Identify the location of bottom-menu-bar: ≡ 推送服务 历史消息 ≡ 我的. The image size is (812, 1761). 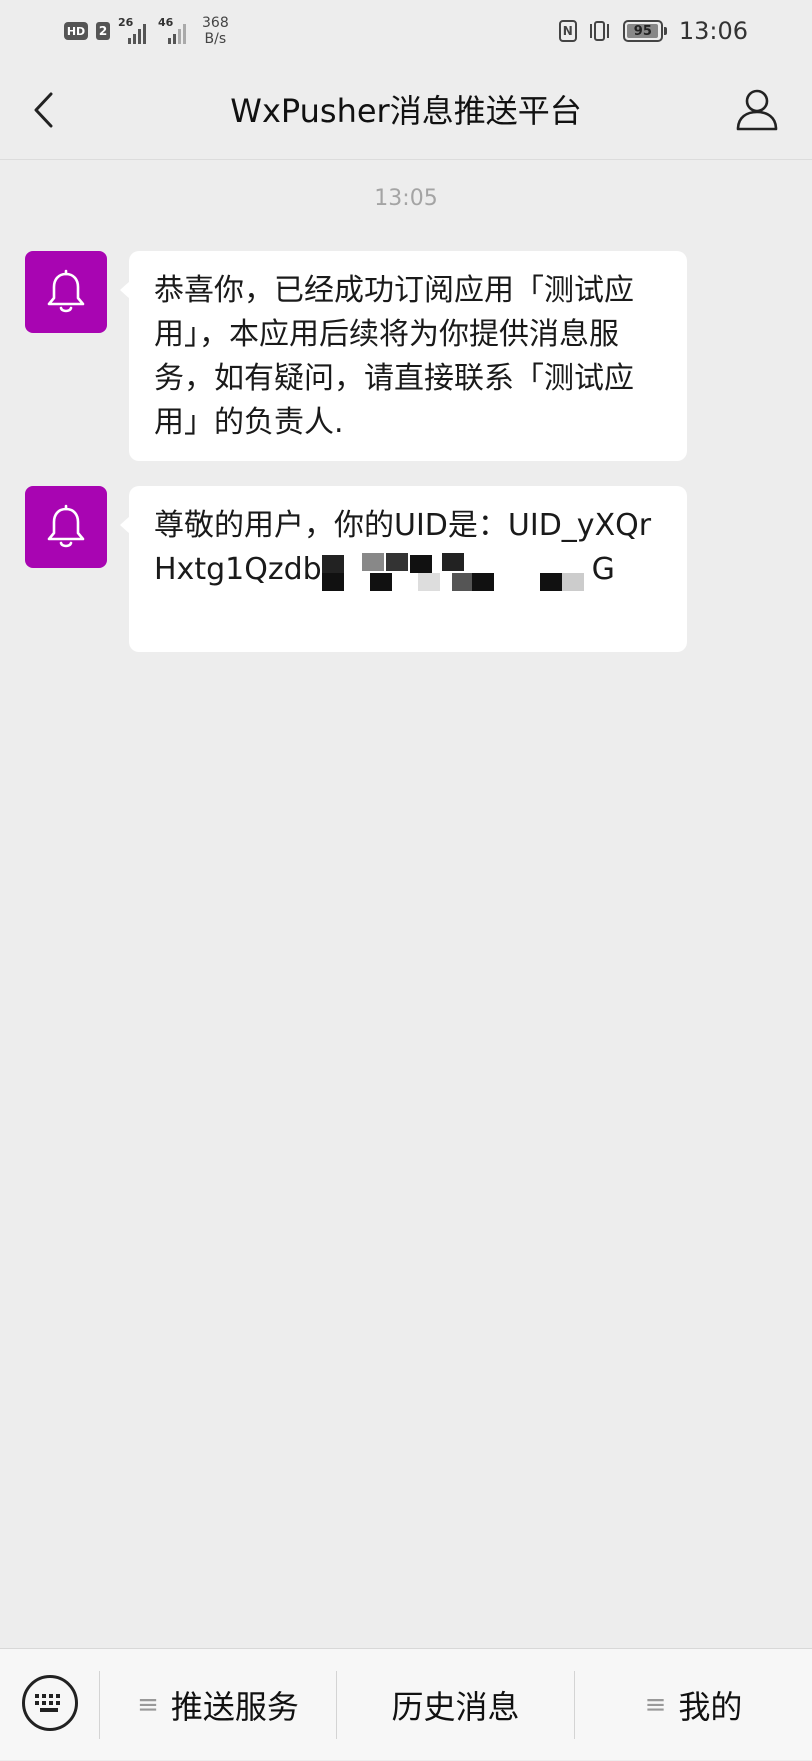
(406, 1704).